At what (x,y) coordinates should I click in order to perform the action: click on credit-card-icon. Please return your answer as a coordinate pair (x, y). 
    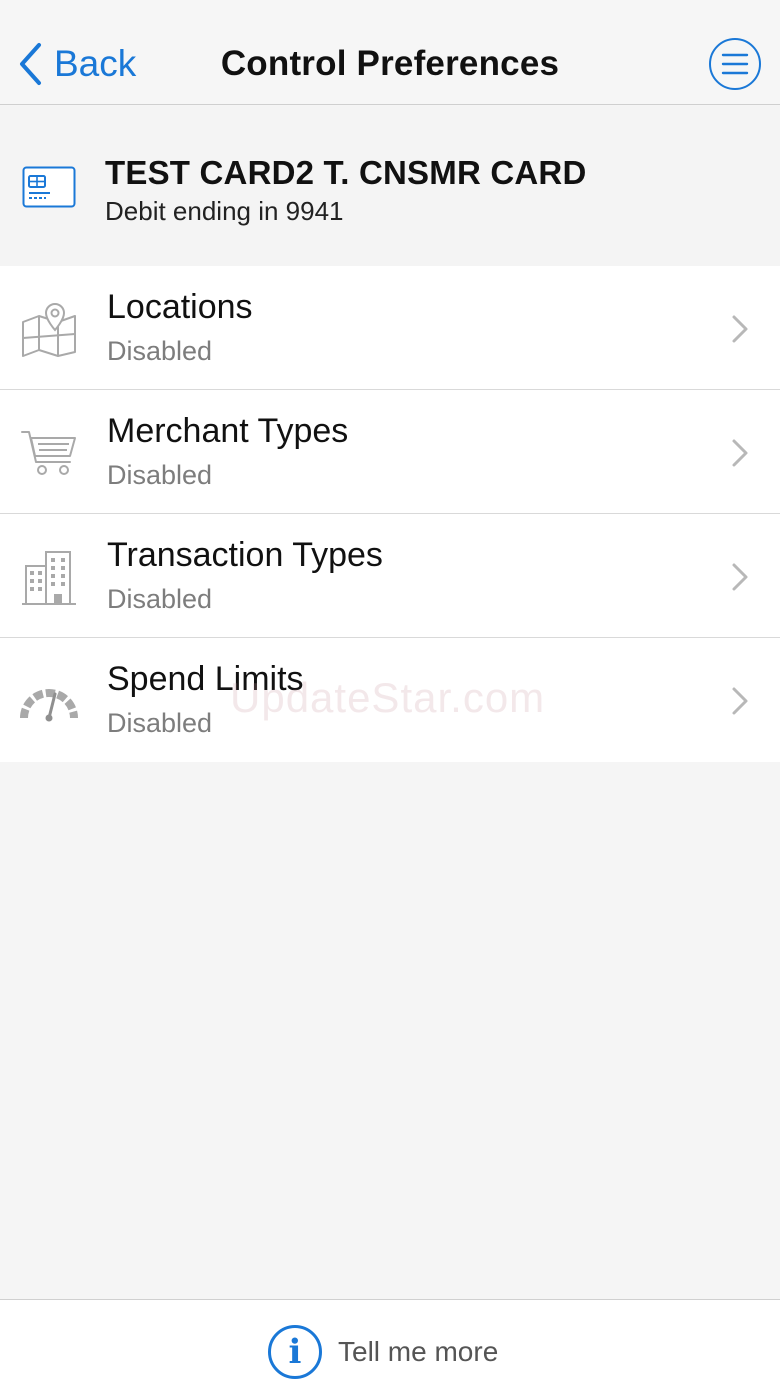
    Looking at the image, I should click on (49, 187).